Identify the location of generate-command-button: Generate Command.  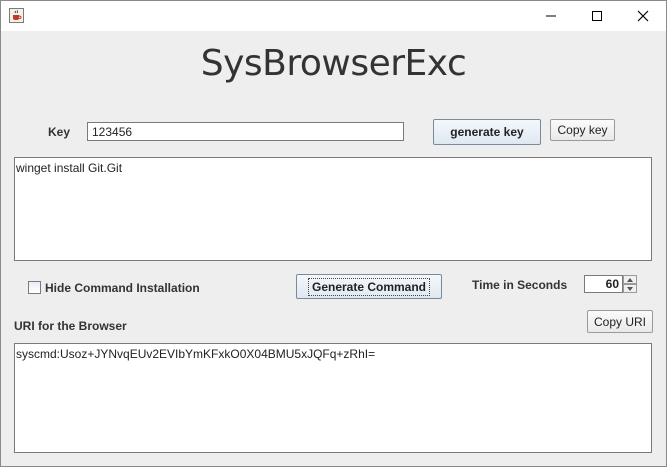
(369, 286).